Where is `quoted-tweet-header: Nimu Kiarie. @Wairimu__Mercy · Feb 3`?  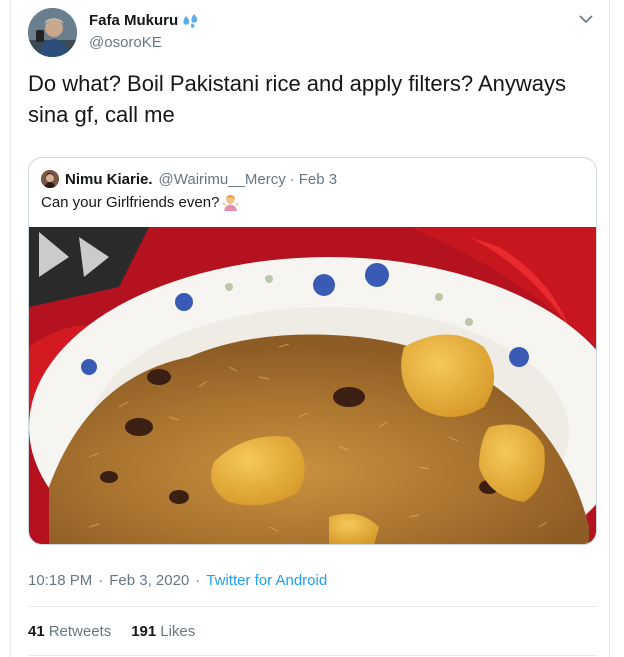 quoted-tweet-header: Nimu Kiarie. @Wairimu__Mercy · Feb 3 is located at coordinates (189, 179).